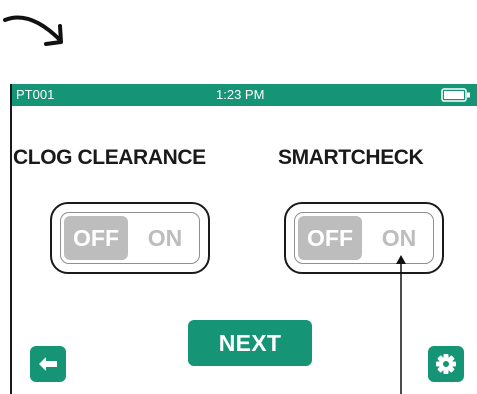 The image size is (477, 394). Describe the element at coordinates (33, 30) in the screenshot. I see `annotation-curved-arrow` at that location.